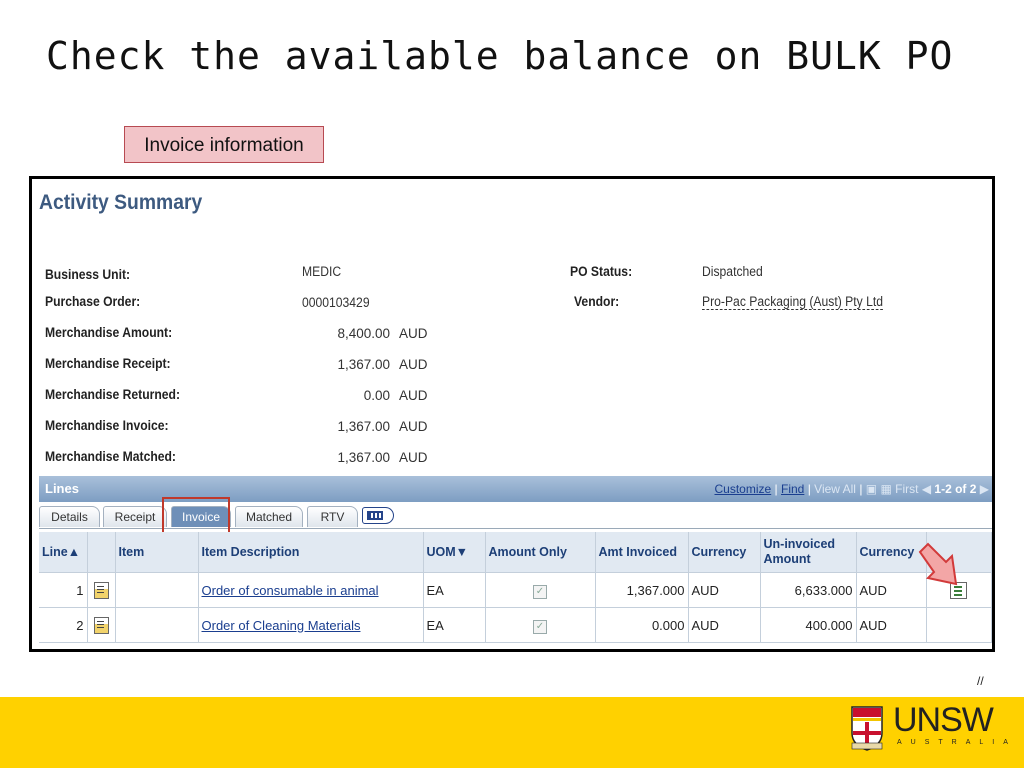 Image resolution: width=1024 pixels, height=768 pixels. What do you see at coordinates (871, 489) in the screenshot?
I see `download-icon: ▣` at bounding box center [871, 489].